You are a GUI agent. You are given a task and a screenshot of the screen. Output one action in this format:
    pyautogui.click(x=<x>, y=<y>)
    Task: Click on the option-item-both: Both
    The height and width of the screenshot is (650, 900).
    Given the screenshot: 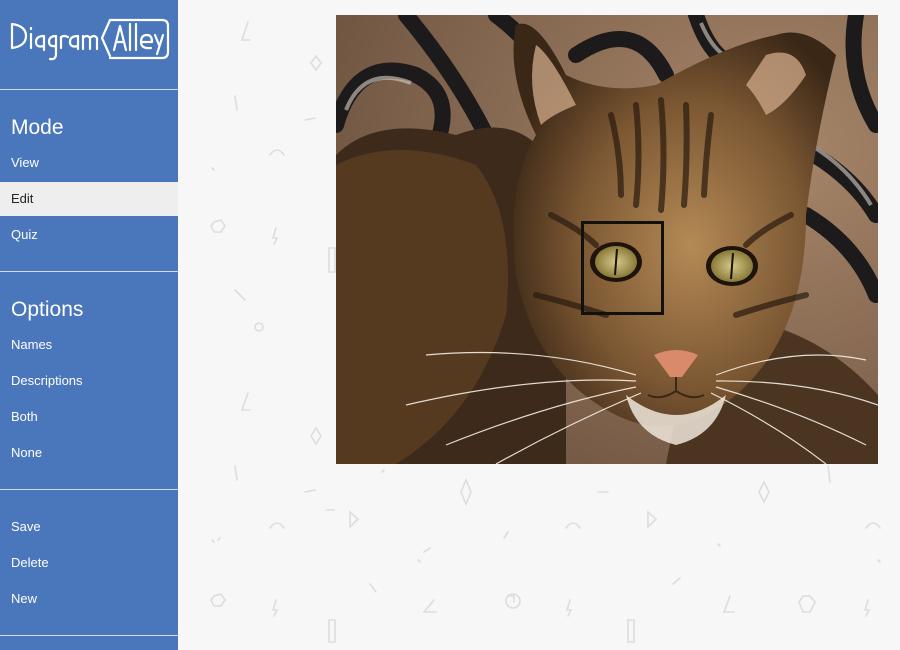 What is the action you would take?
    pyautogui.click(x=89, y=417)
    